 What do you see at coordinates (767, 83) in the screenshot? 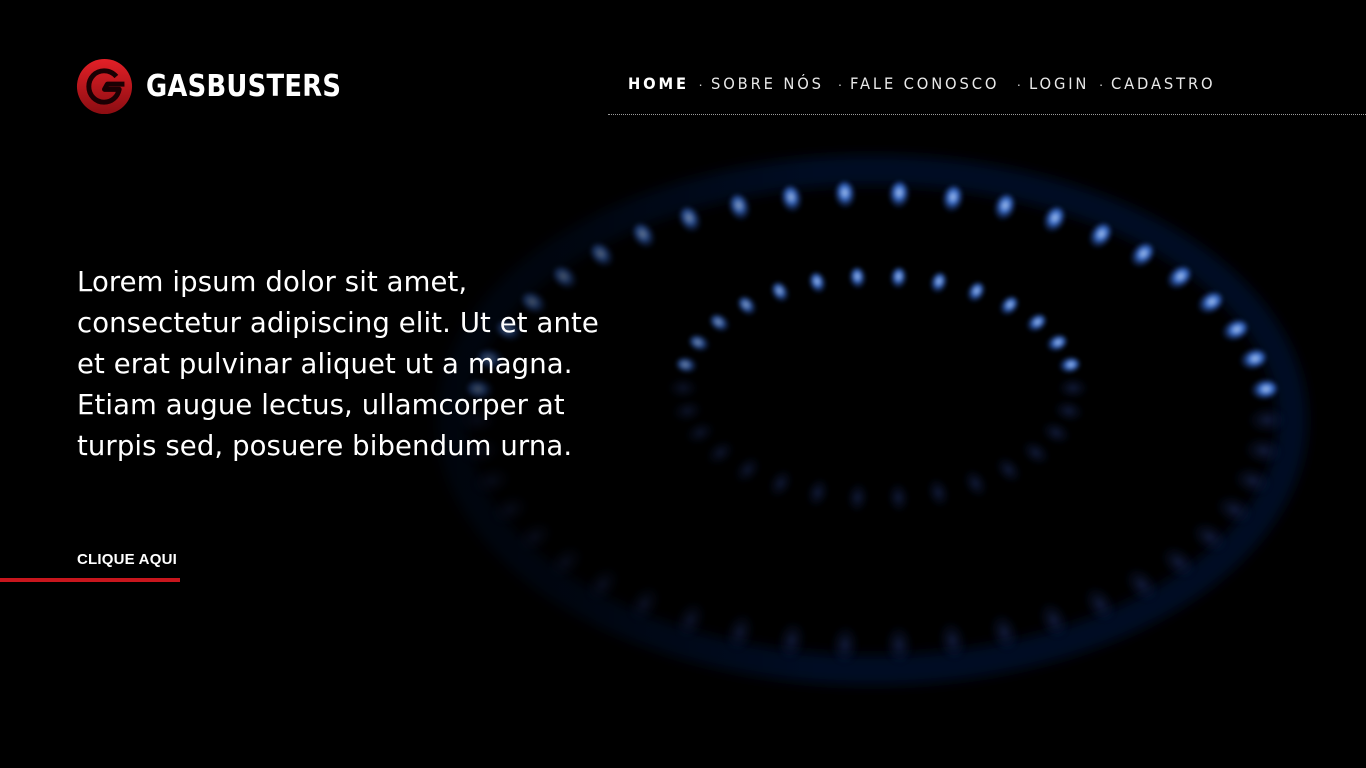
I see `nav-sobre-nos-link: SOBRE NÓS` at bounding box center [767, 83].